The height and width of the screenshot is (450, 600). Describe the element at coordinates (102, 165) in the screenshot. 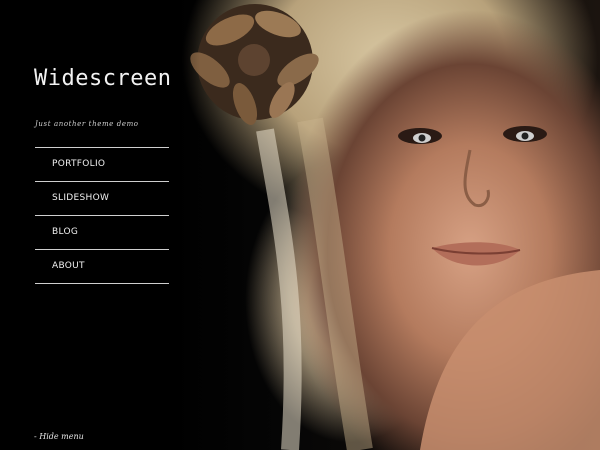

I see `nav-item-portfolio: PORTFOLIO` at that location.